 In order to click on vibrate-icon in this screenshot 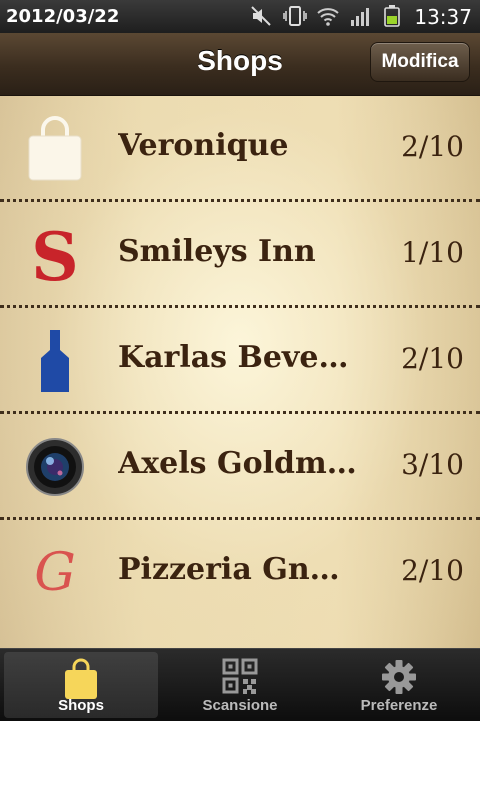, I will do `click(295, 16)`.